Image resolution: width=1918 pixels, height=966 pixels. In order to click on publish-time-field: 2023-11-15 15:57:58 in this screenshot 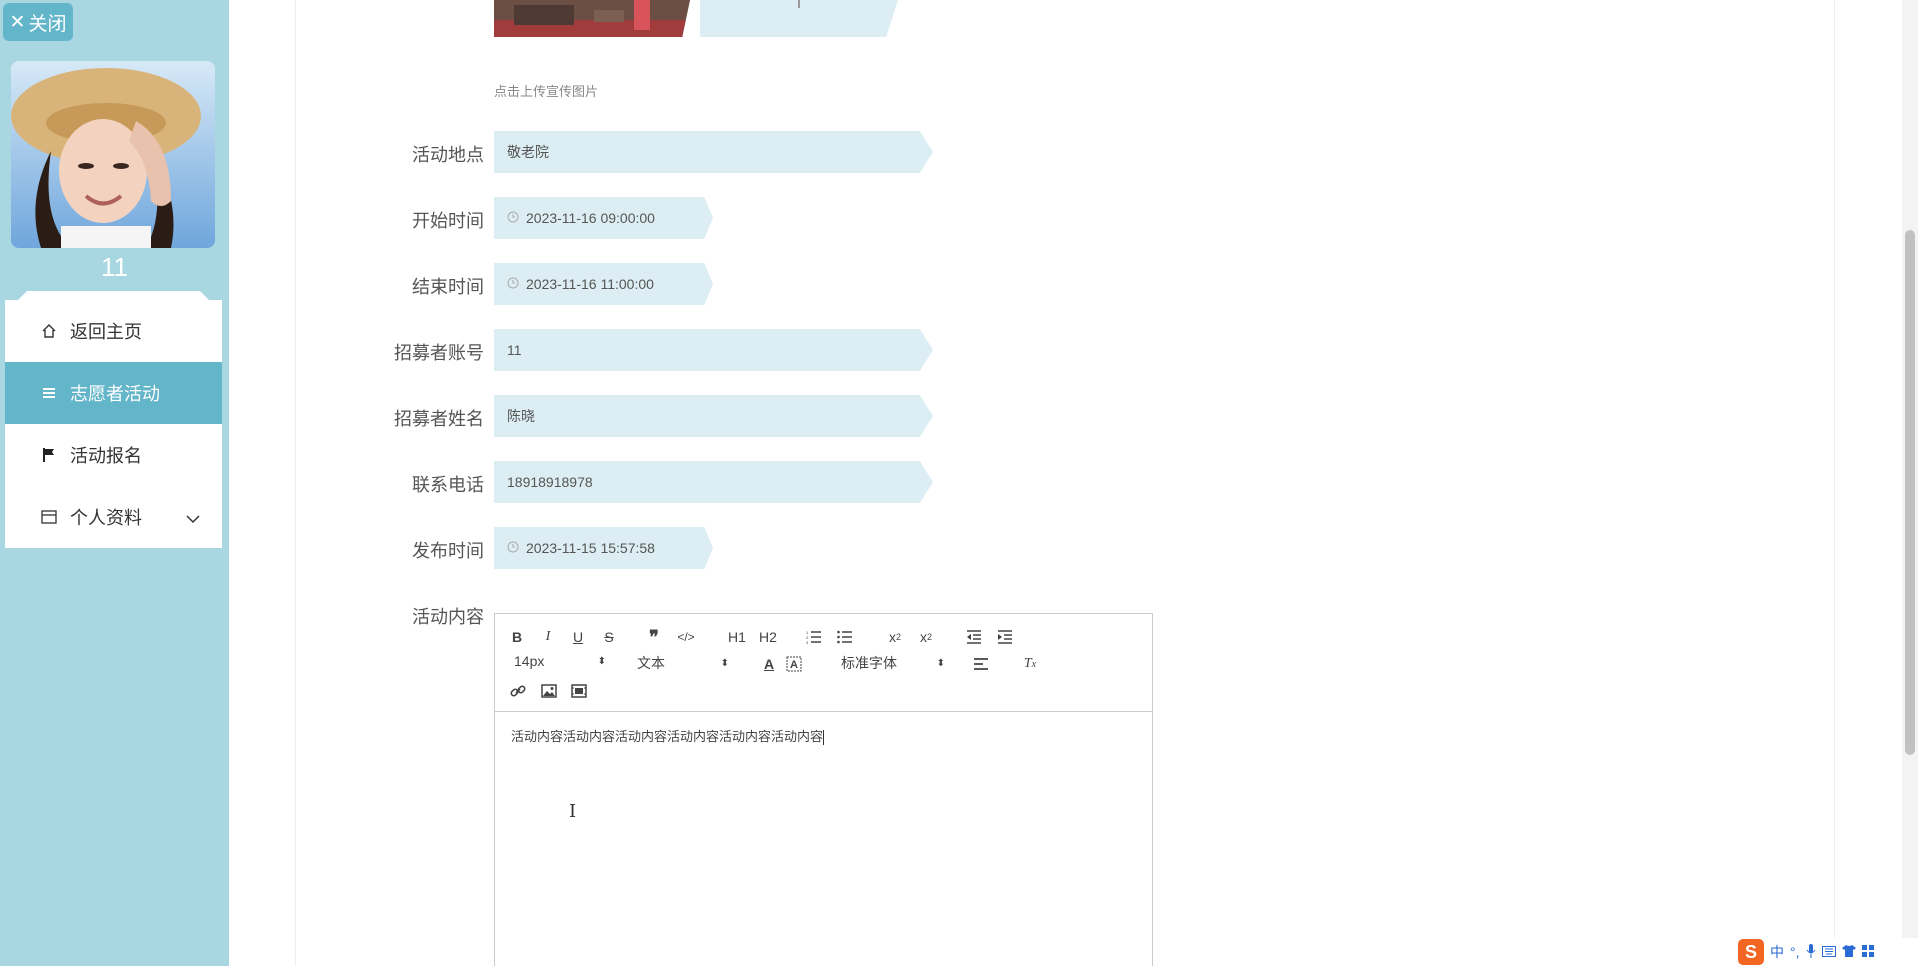, I will do `click(603, 548)`.